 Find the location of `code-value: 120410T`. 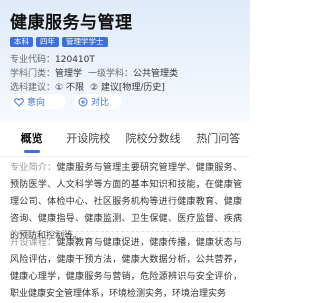

code-value: 120410T is located at coordinates (75, 60).